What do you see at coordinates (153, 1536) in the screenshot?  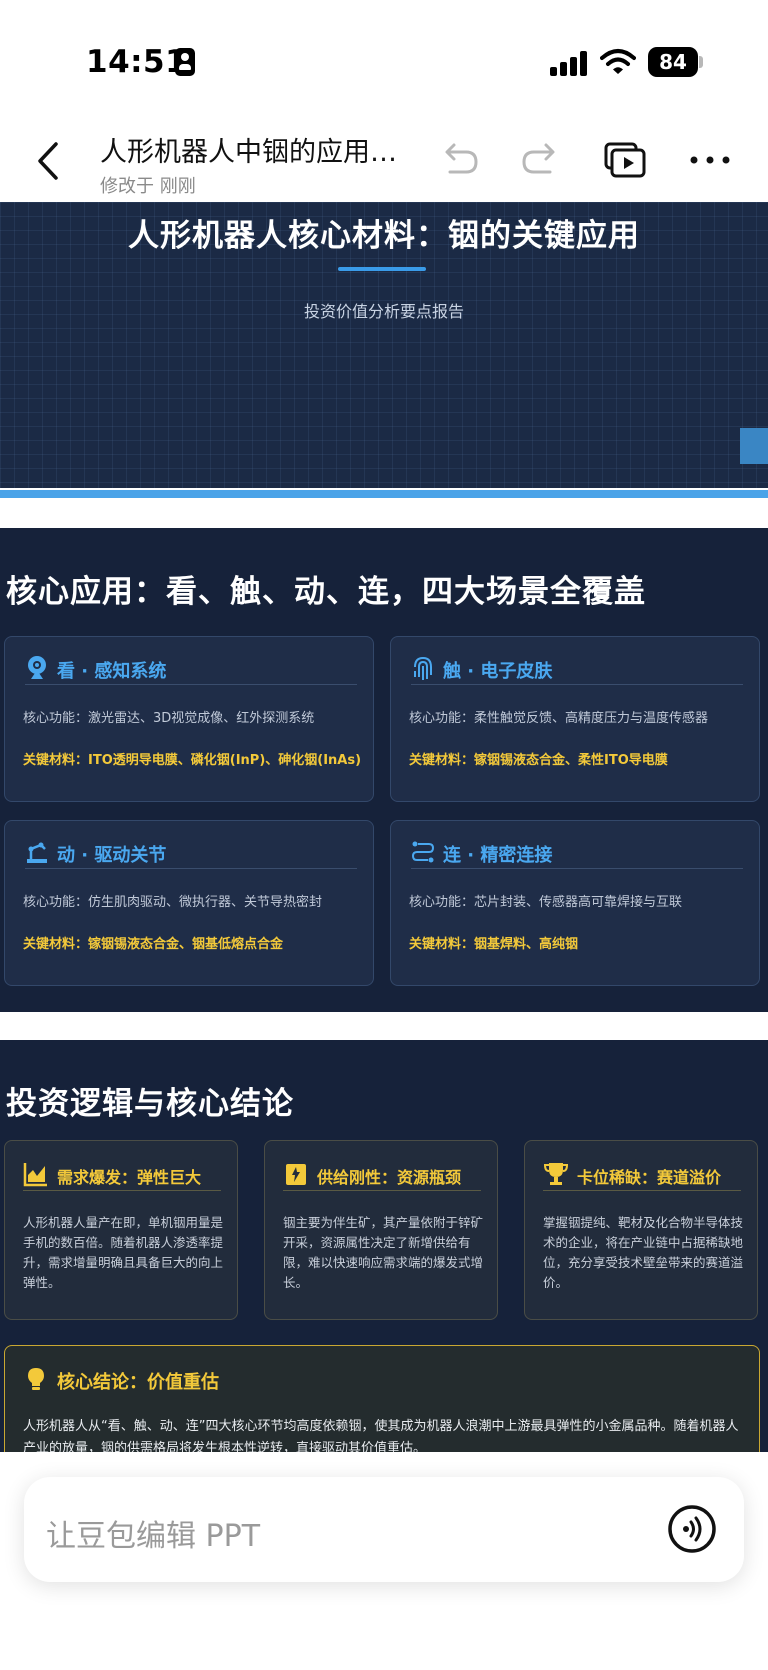 I see `ai-edit-placeholder: 让豆包编辑 PPT` at bounding box center [153, 1536].